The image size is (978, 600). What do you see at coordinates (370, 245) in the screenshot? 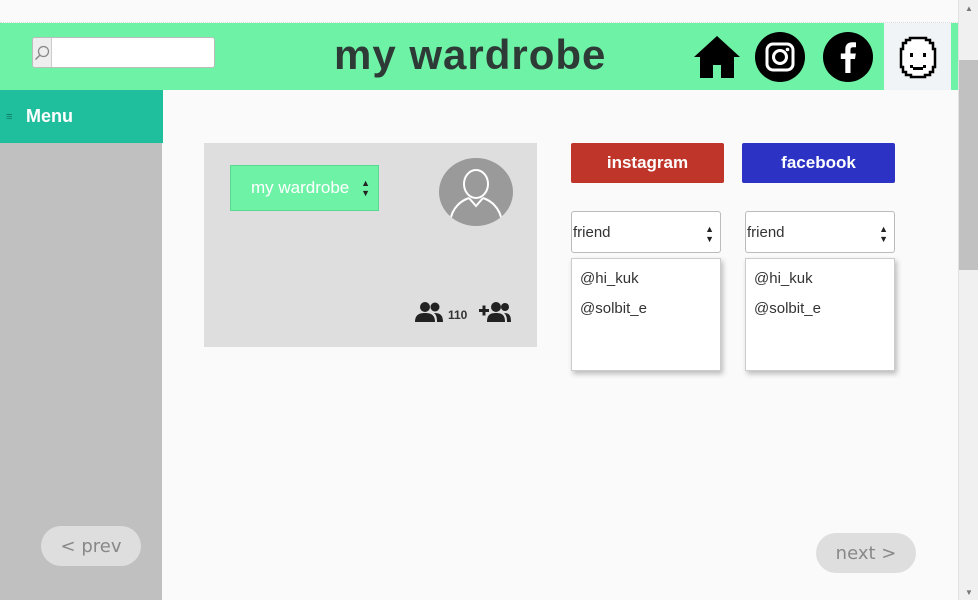
I see `profile-card: my wardrobe ▲ ▼ 110` at bounding box center [370, 245].